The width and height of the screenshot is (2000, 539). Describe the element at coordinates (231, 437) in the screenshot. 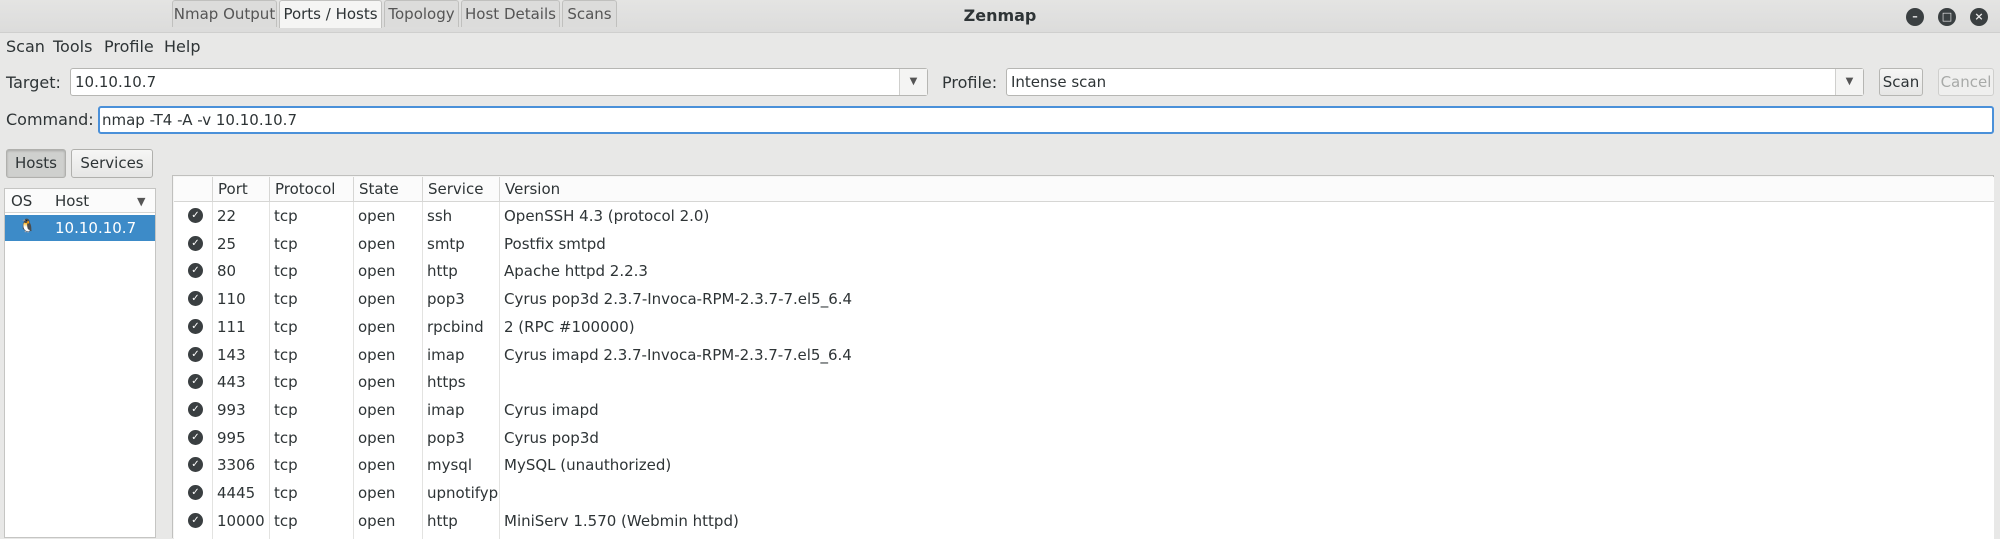

I see `port-cell: 995` at that location.